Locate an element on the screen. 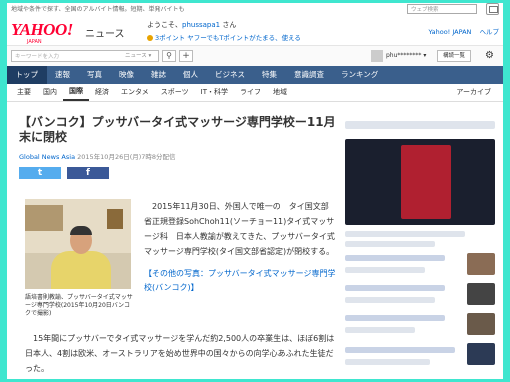 The height and width of the screenshot is (382, 510). sidebar-heading is located at coordinates (420, 125).